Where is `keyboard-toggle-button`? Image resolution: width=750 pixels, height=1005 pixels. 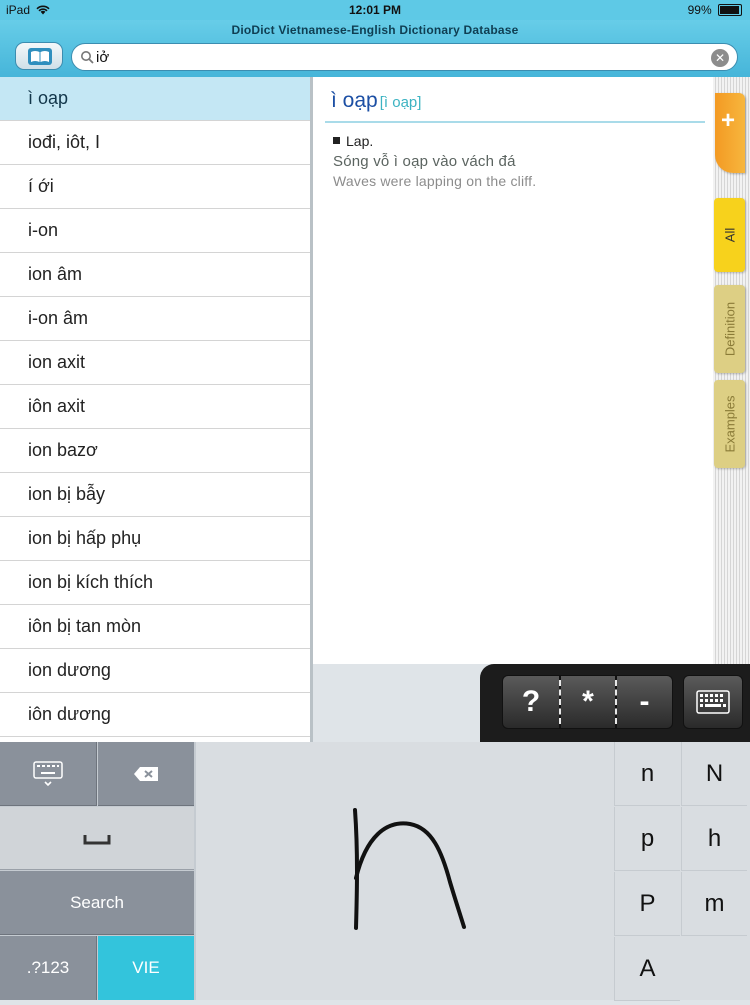 keyboard-toggle-button is located at coordinates (713, 702).